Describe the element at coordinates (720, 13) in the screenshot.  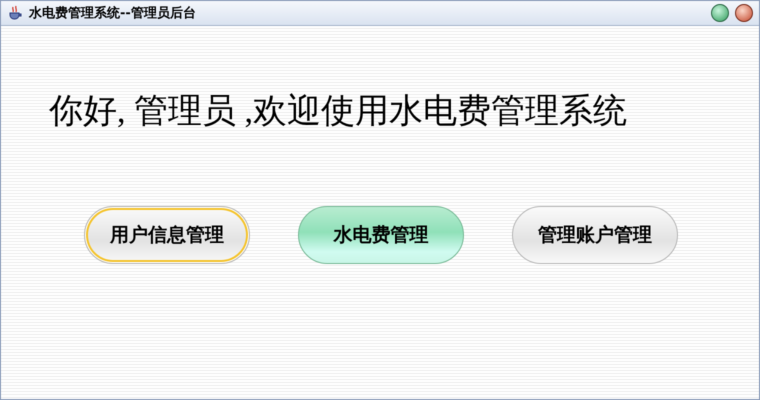
I see `minimize-button` at that location.